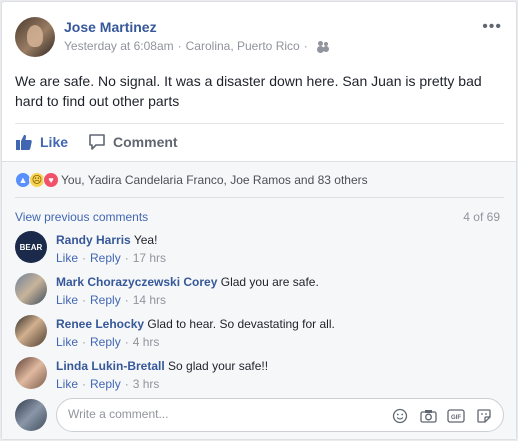 The width and height of the screenshot is (518, 441). Describe the element at coordinates (81, 217) in the screenshot. I see `view-previous-comments-link: View previous comments` at that location.